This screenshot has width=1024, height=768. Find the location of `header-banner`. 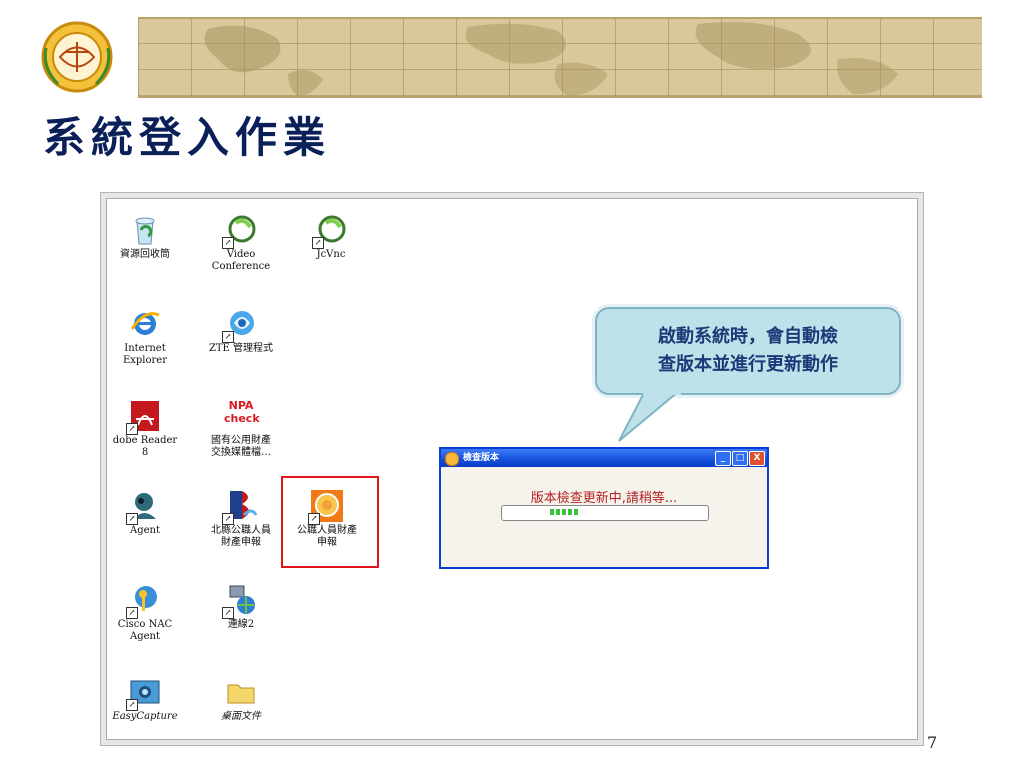

header-banner is located at coordinates (512, 50).